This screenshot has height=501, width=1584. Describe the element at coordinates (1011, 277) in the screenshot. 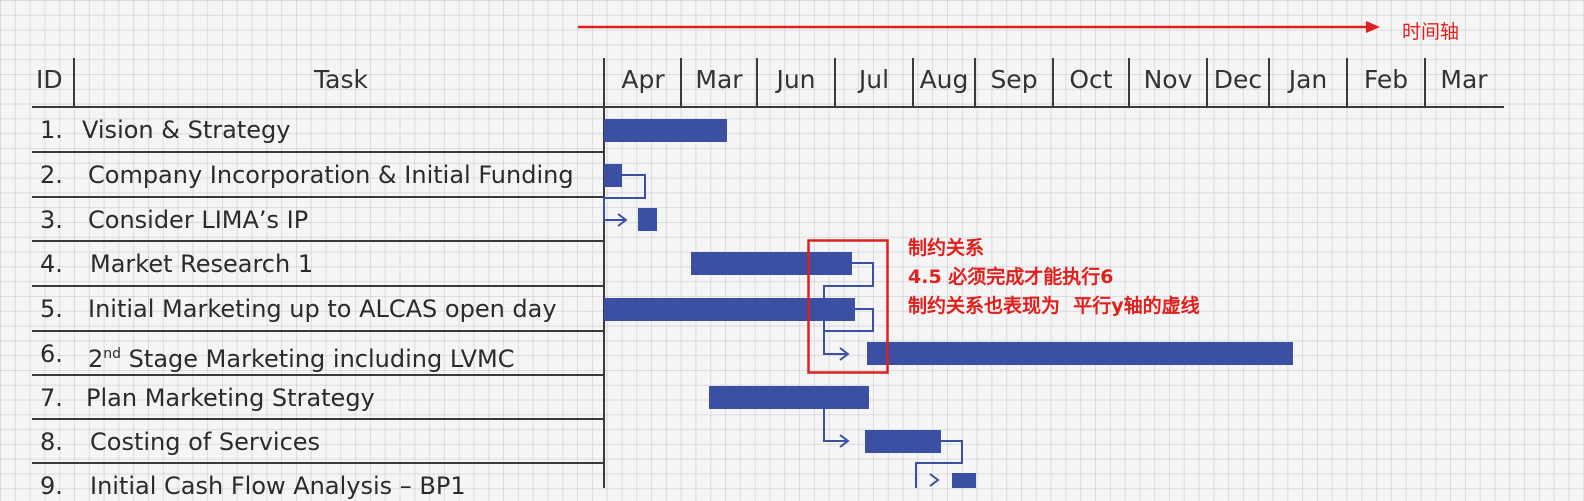

I see `annotation-line-2: 4.5 必须完成才能执行6` at that location.